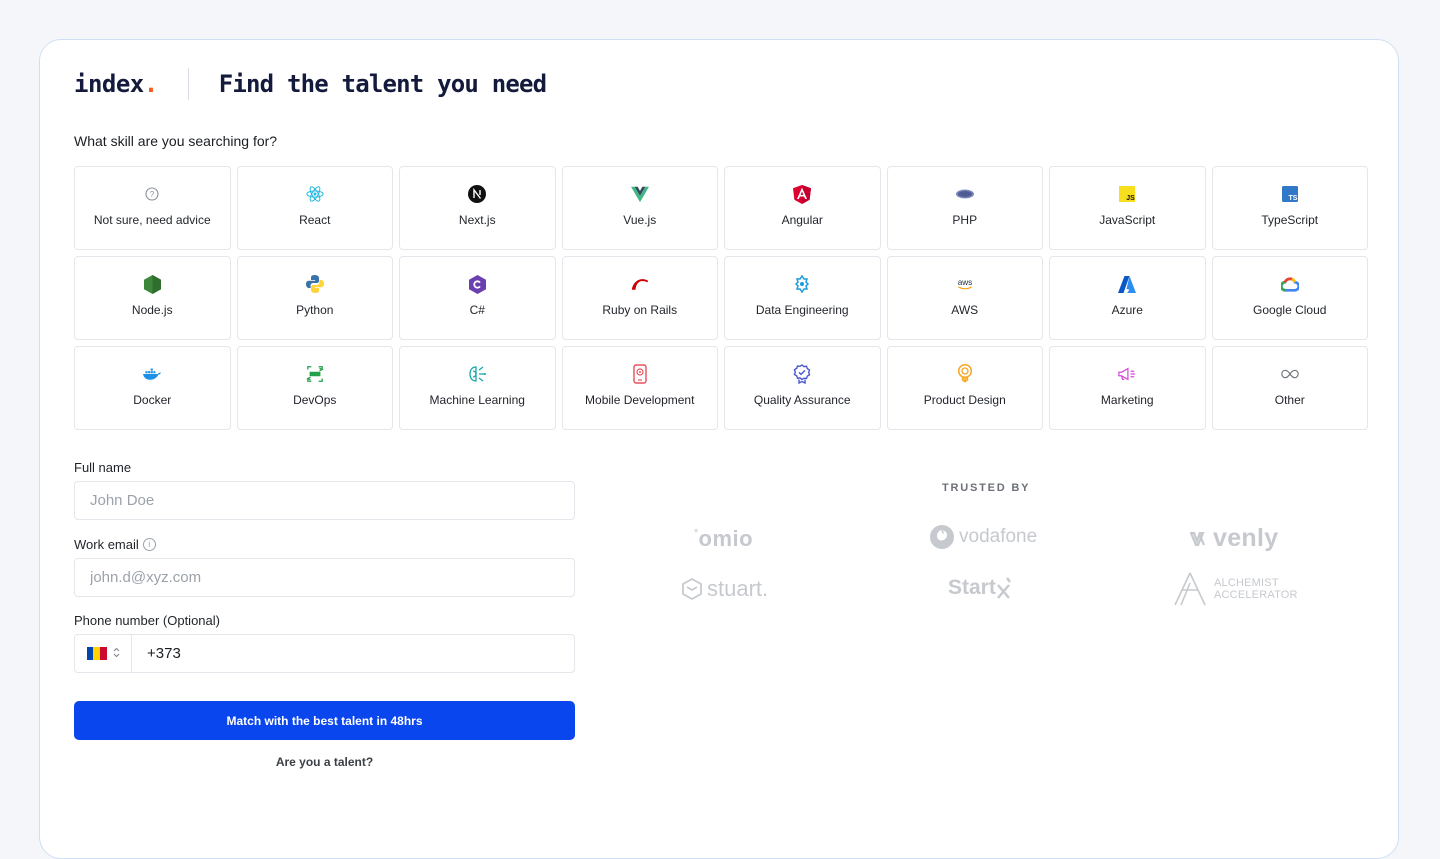 The image size is (1440, 859). I want to click on skill-label: Mobile Development, so click(640, 400).